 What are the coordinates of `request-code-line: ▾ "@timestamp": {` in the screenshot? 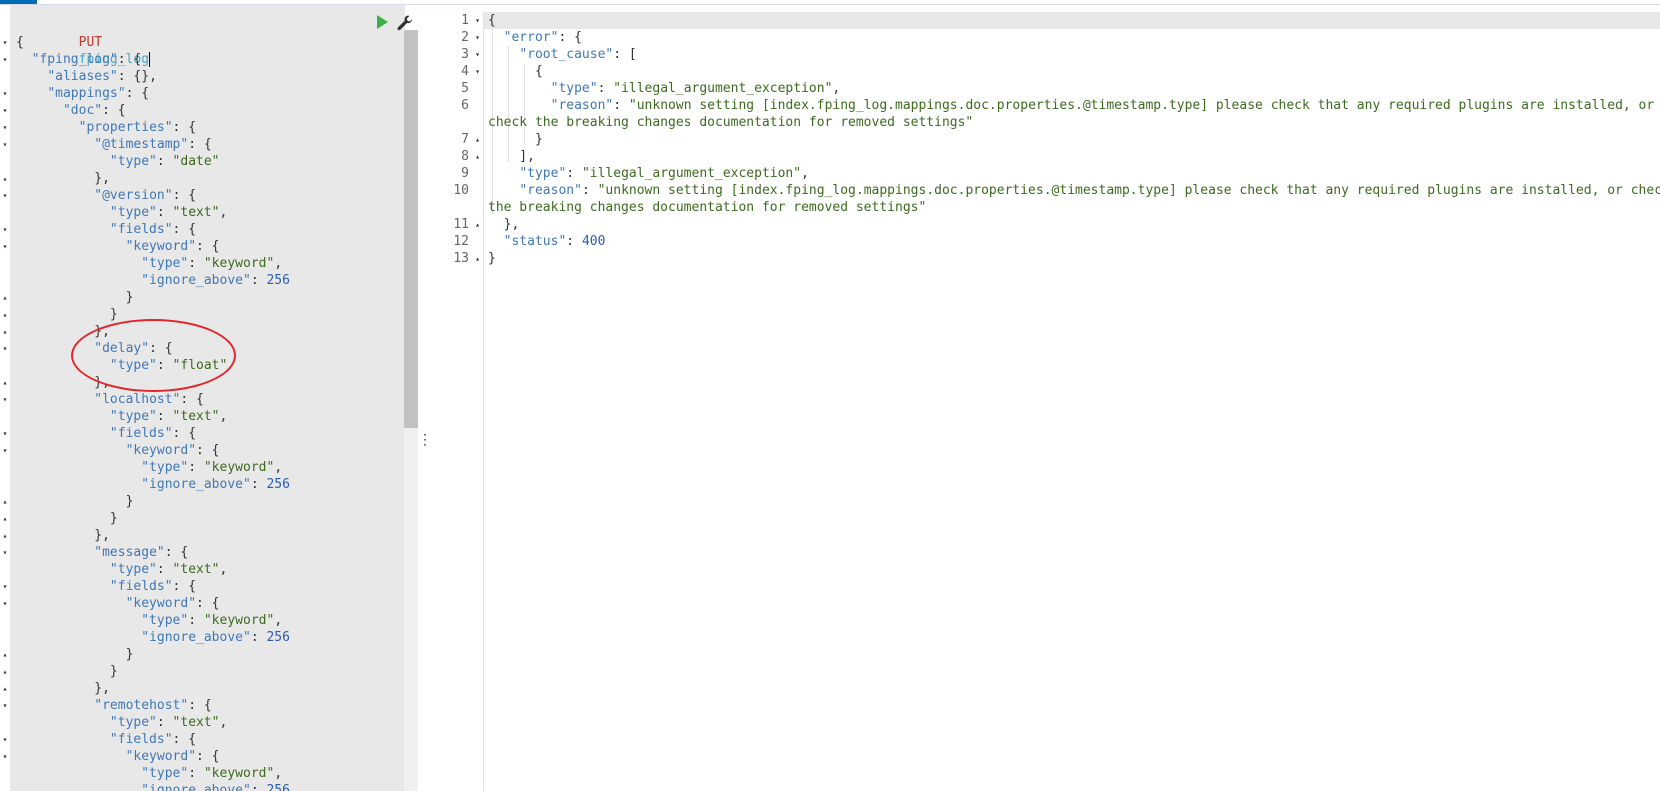 It's located at (202, 144).